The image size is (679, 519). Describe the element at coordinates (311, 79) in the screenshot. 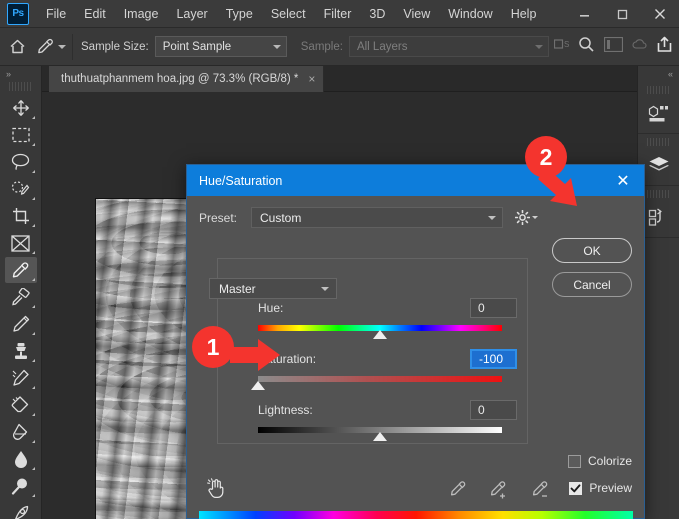

I see `close-icon: ×` at that location.